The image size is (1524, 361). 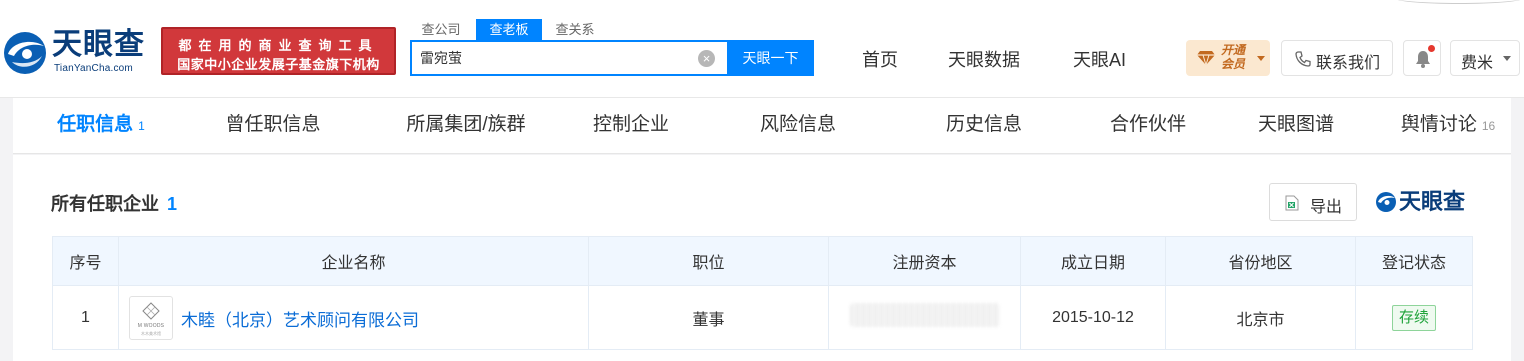 What do you see at coordinates (1099, 59) in the screenshot?
I see `nav-tianyan-ai: 天眼AI` at bounding box center [1099, 59].